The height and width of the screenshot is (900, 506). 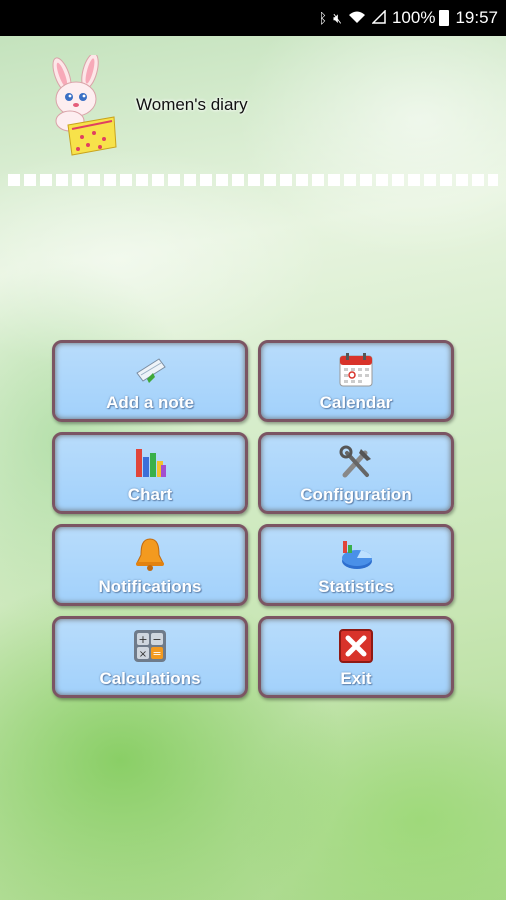 I want to click on exit-button: Exit, so click(x=356, y=657).